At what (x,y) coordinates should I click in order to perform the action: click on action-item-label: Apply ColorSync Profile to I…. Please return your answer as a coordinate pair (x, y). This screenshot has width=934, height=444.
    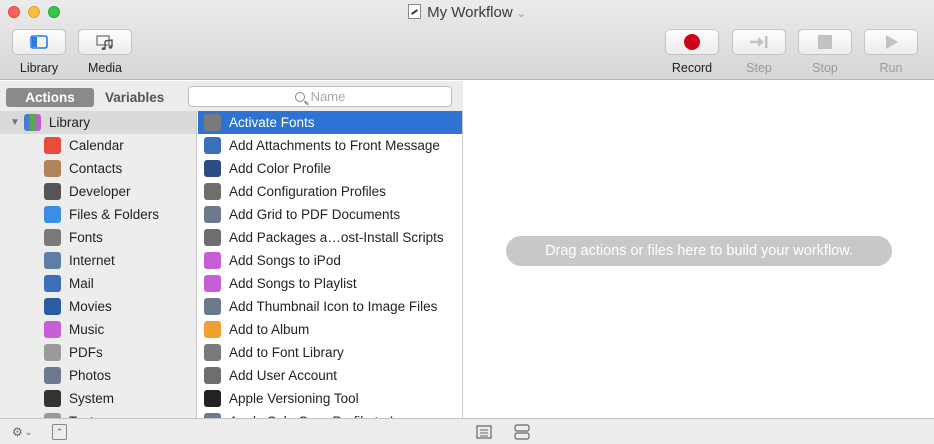
    Looking at the image, I should click on (318, 414).